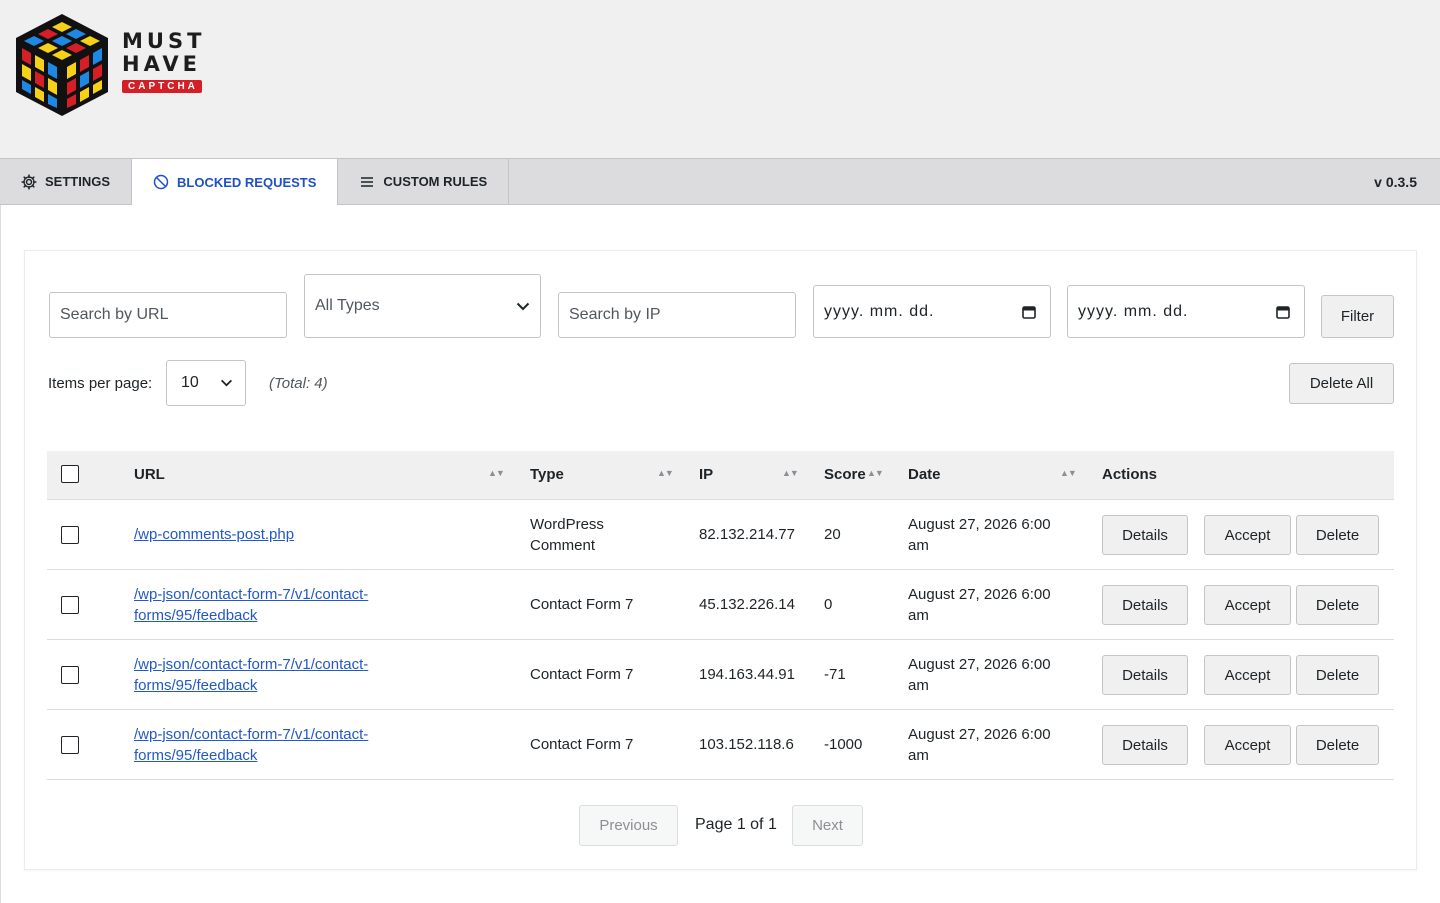 This screenshot has width=1440, height=903. I want to click on cube-logo-icon, so click(62, 65).